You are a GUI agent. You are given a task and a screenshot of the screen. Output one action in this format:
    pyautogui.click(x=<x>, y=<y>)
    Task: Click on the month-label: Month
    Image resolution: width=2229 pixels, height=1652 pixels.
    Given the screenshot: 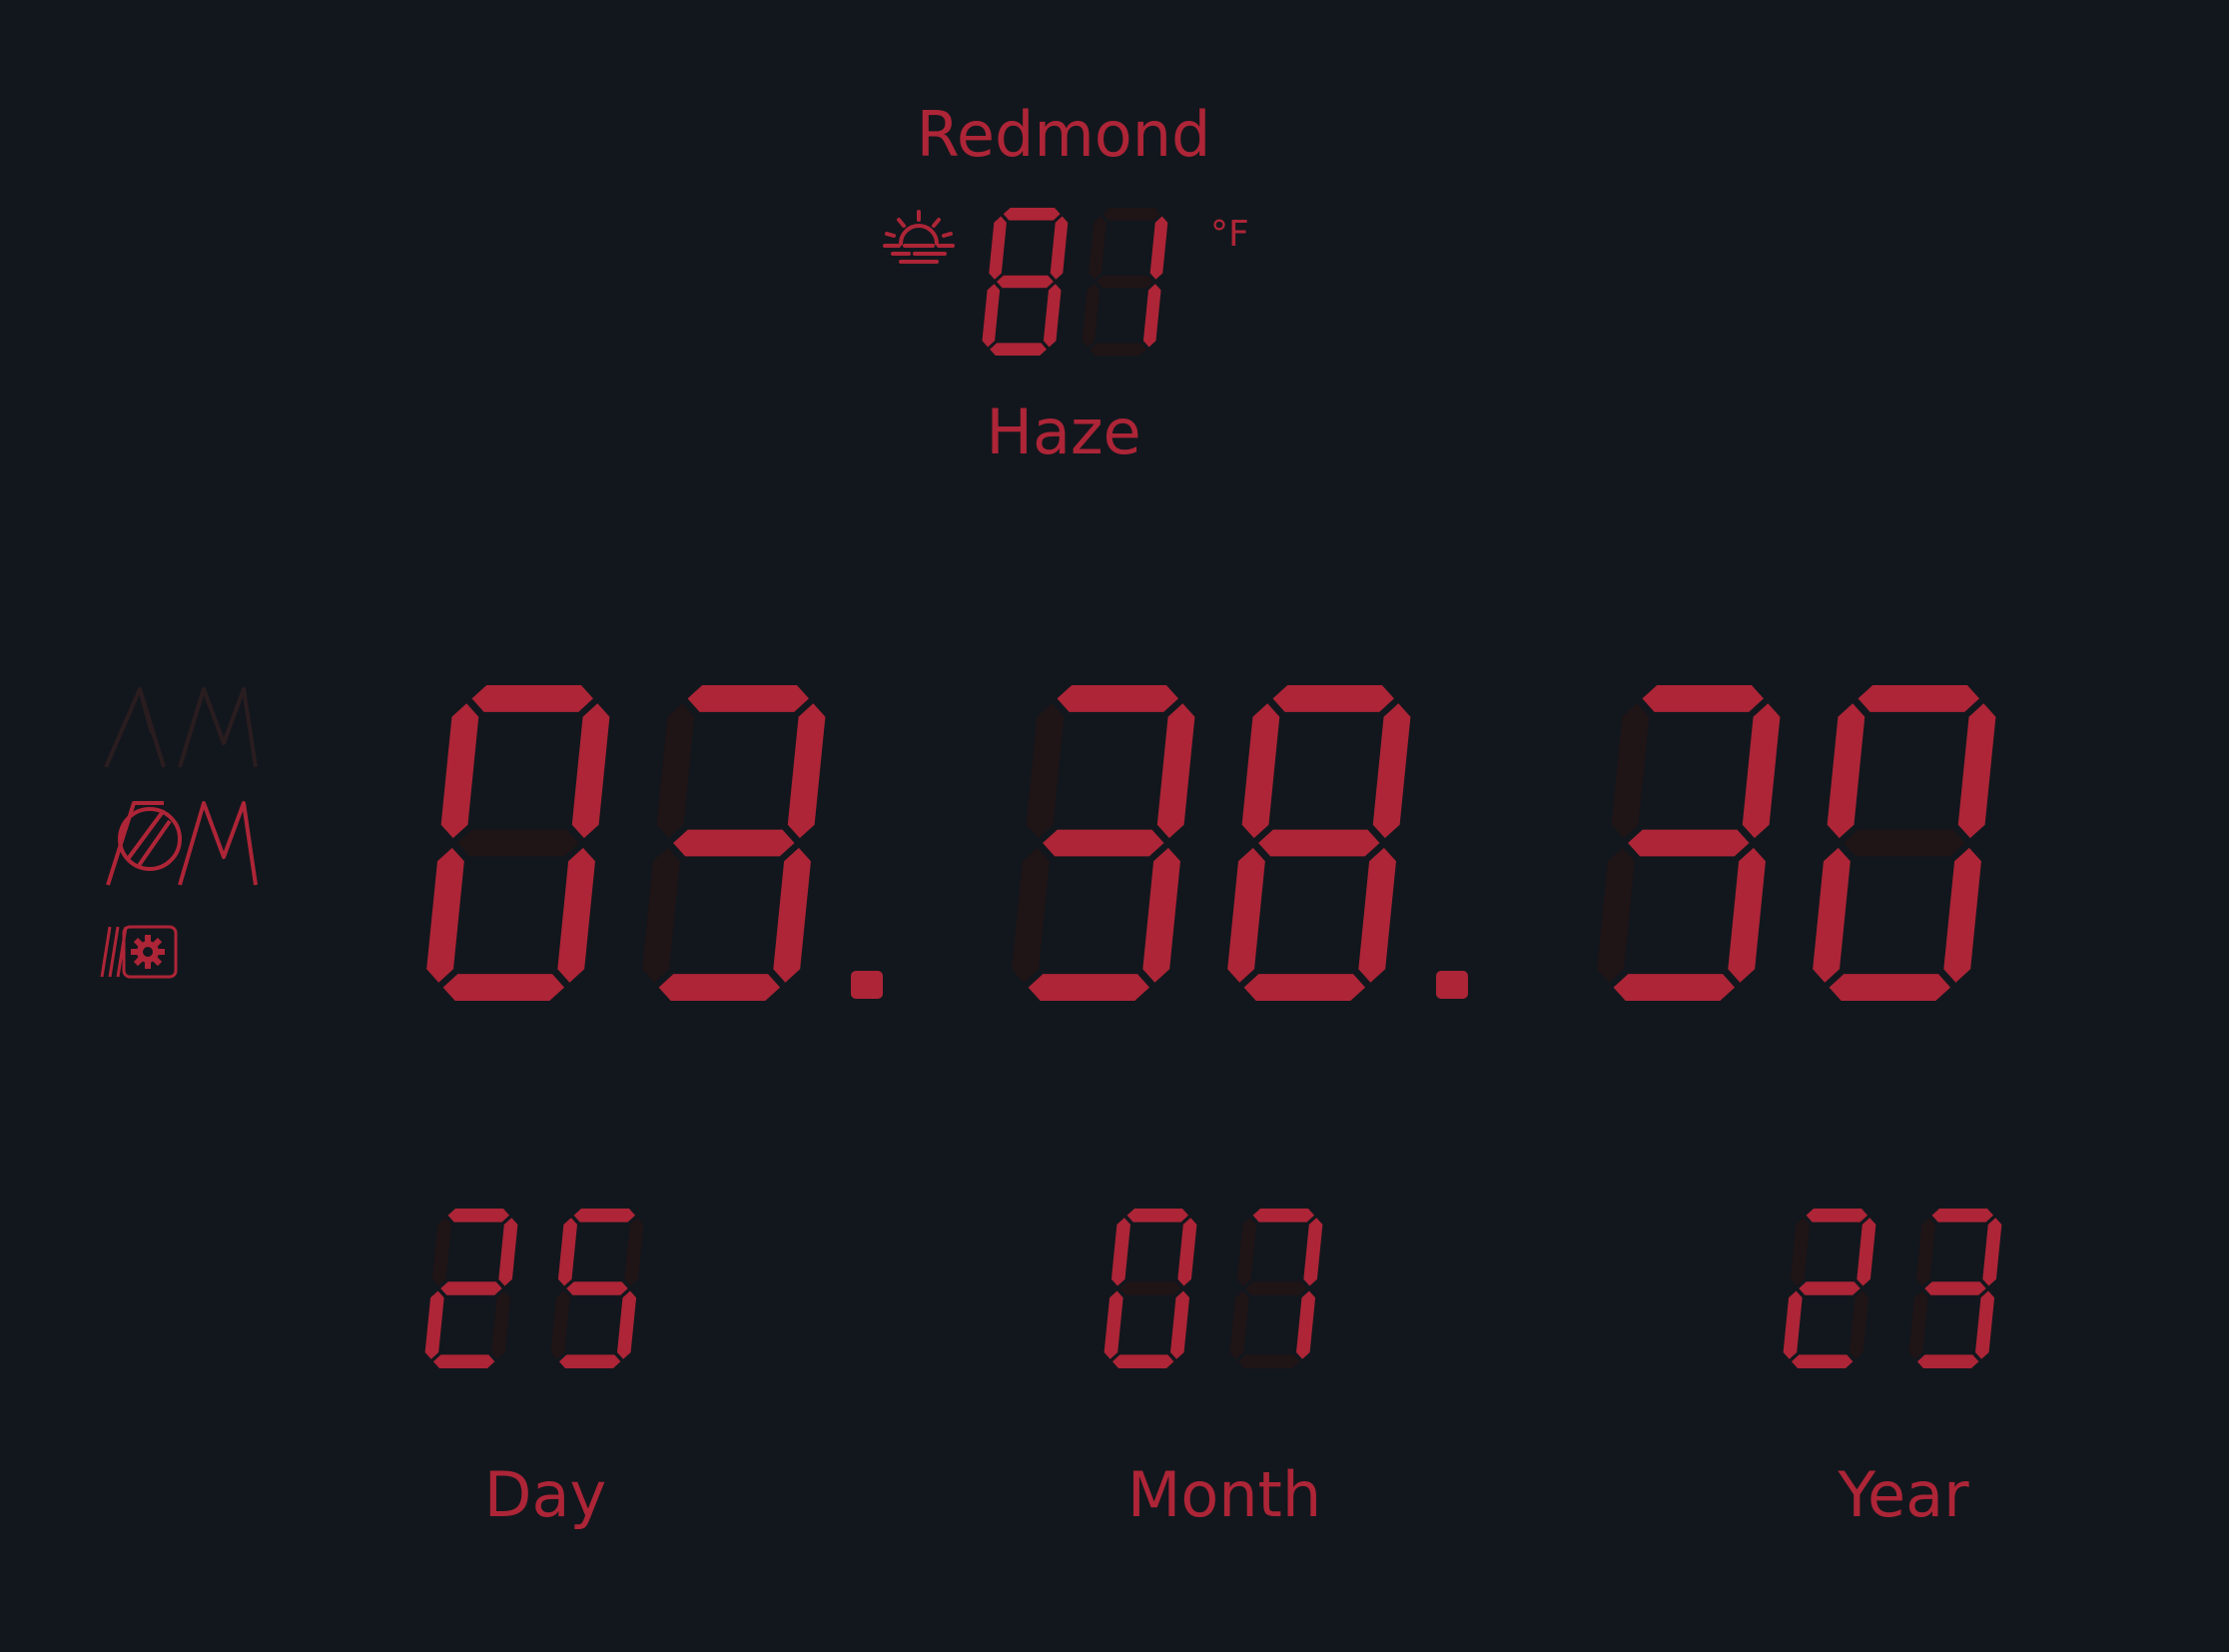 What is the action you would take?
    pyautogui.click(x=1224, y=1494)
    